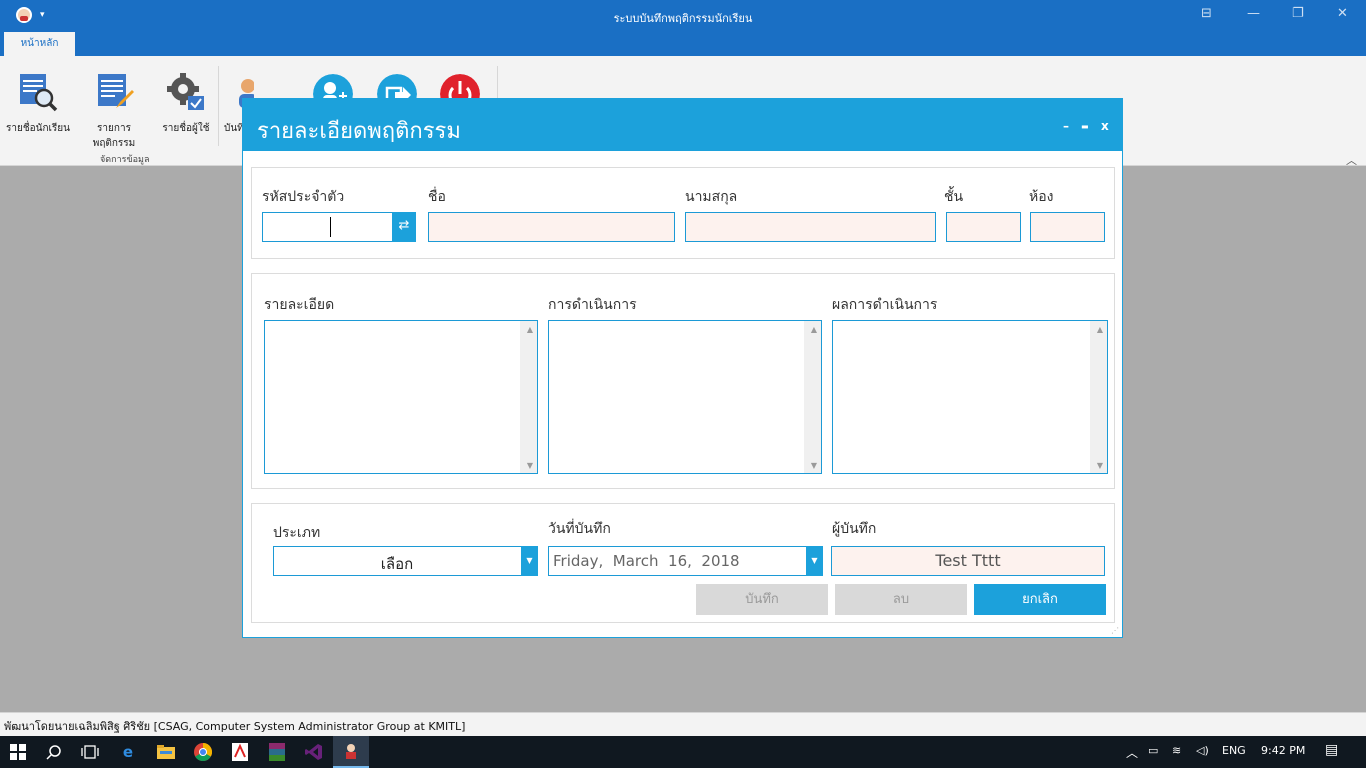 This screenshot has width=1366, height=768. Describe the element at coordinates (1153, 750) in the screenshot. I see `battery-icon: ▭` at that location.